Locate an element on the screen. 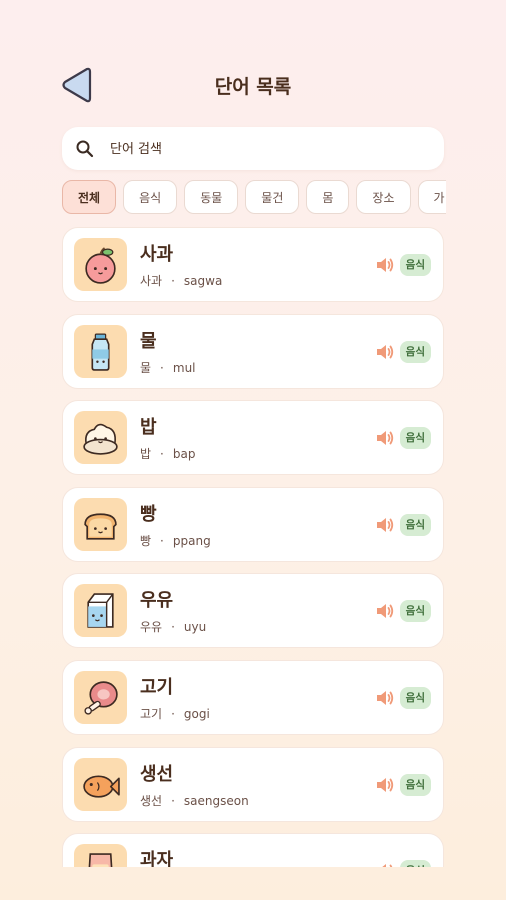 This screenshot has height=900, width=506. page-title: 단어 목록 is located at coordinates (253, 87).